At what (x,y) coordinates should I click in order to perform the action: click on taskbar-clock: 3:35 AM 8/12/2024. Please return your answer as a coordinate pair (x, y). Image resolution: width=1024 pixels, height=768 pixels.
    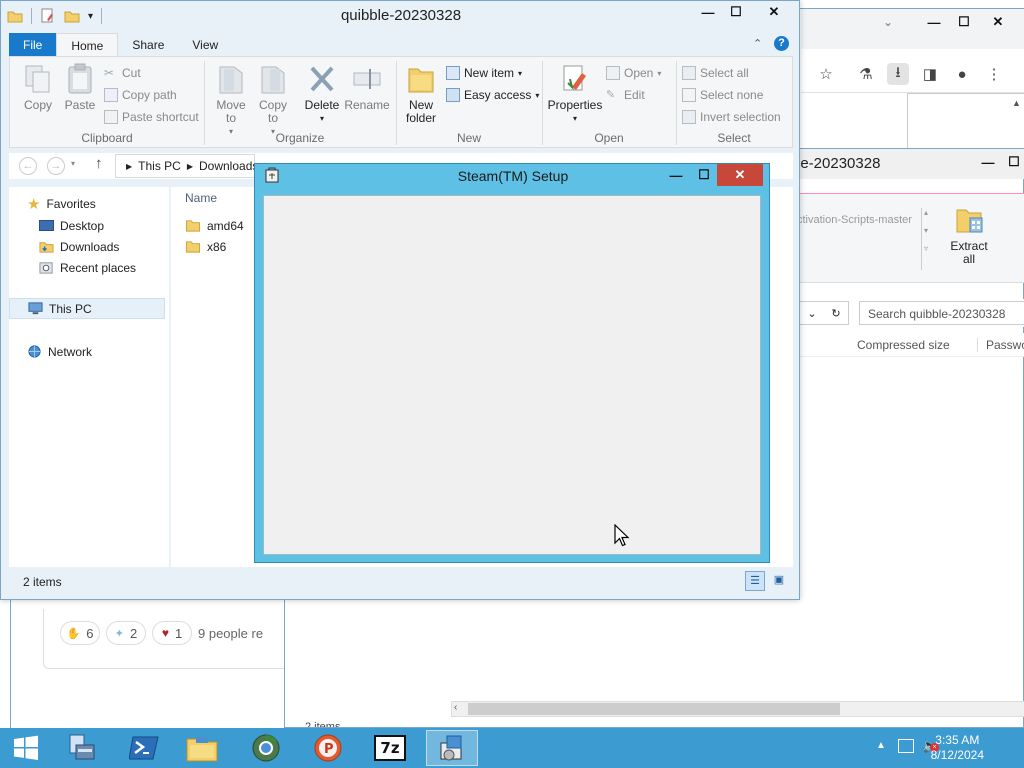
    Looking at the image, I should click on (957, 748).